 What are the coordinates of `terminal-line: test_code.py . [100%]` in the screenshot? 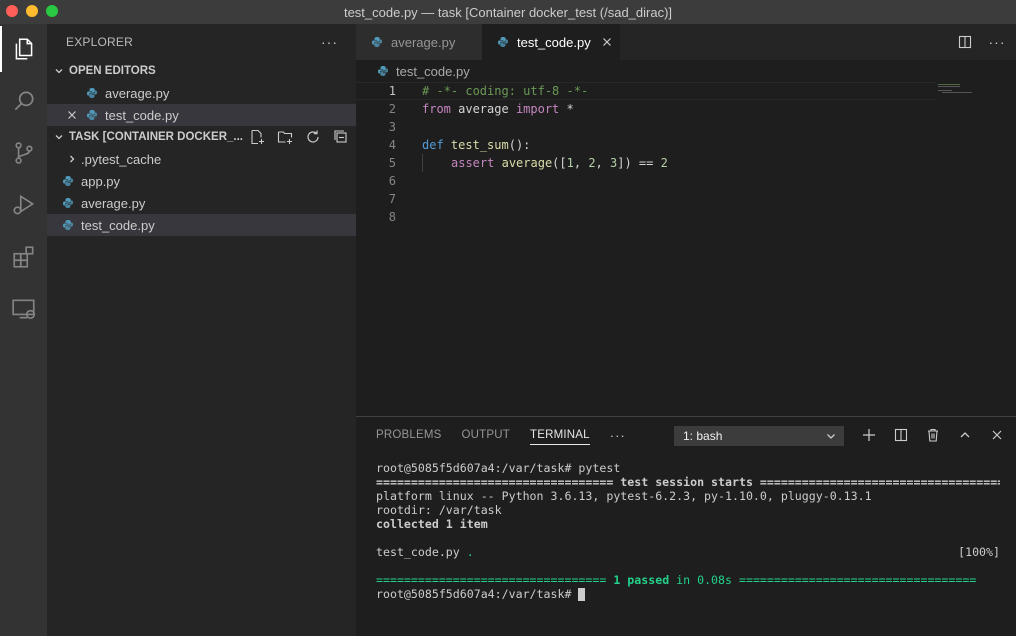 It's located at (688, 552).